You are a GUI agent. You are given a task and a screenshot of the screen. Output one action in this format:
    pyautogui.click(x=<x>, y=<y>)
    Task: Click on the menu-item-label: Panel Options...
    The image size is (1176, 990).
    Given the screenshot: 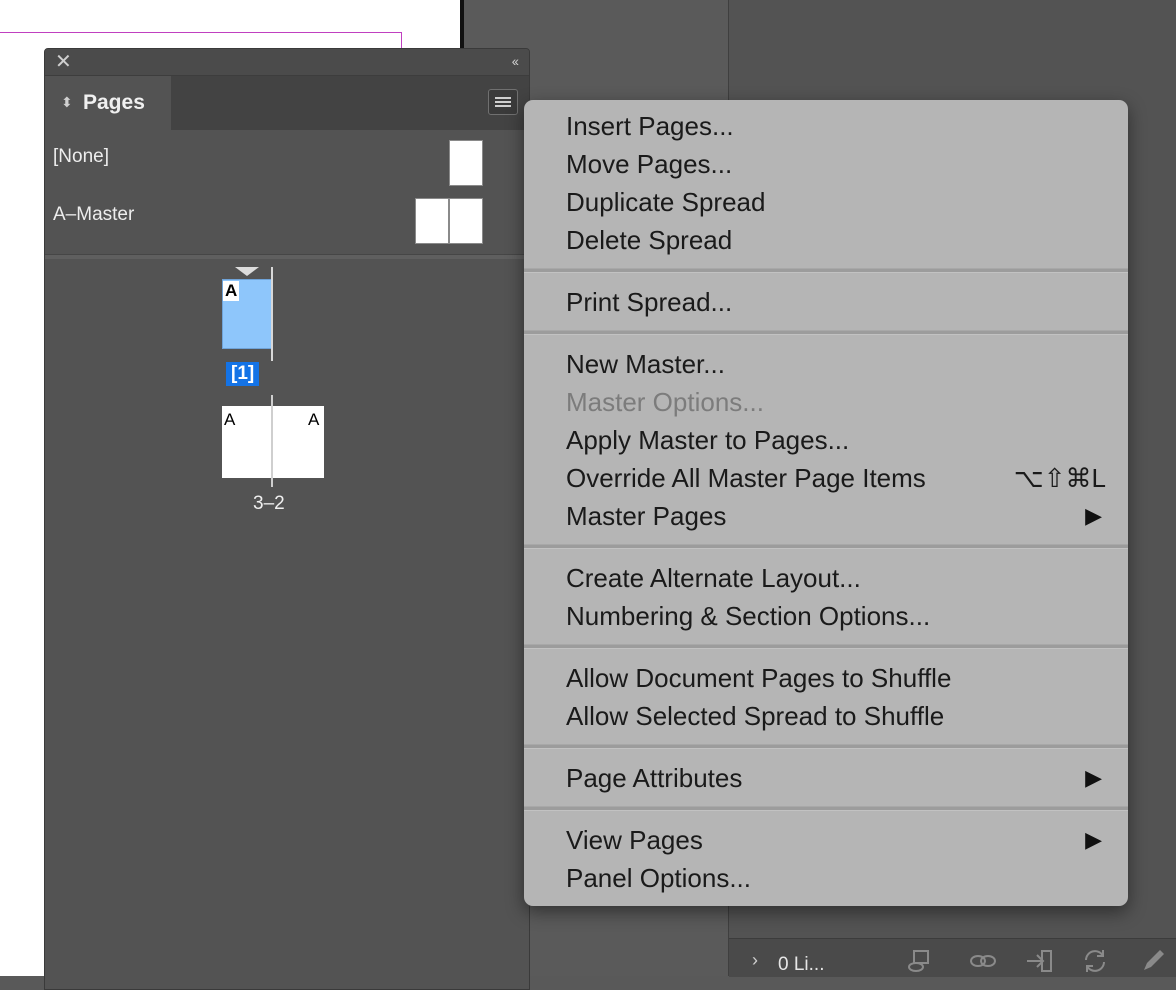 What is the action you would take?
    pyautogui.click(x=658, y=878)
    